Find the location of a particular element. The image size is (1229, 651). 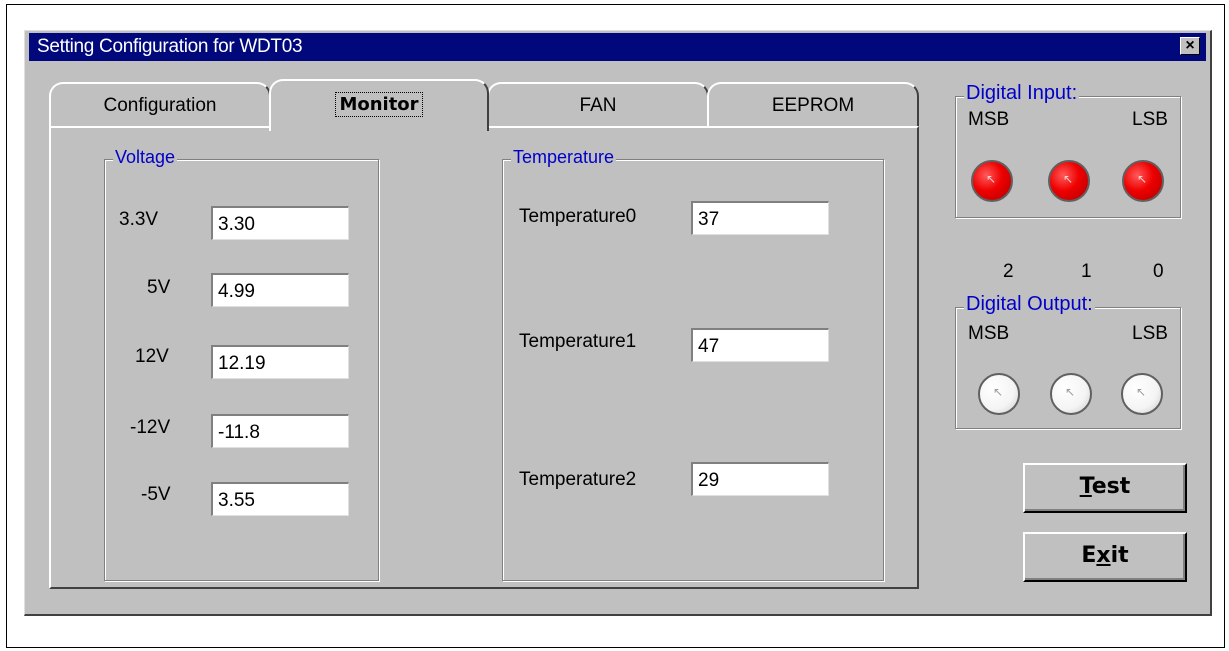

voltage-field-neg12v: -11.8 is located at coordinates (280, 431).